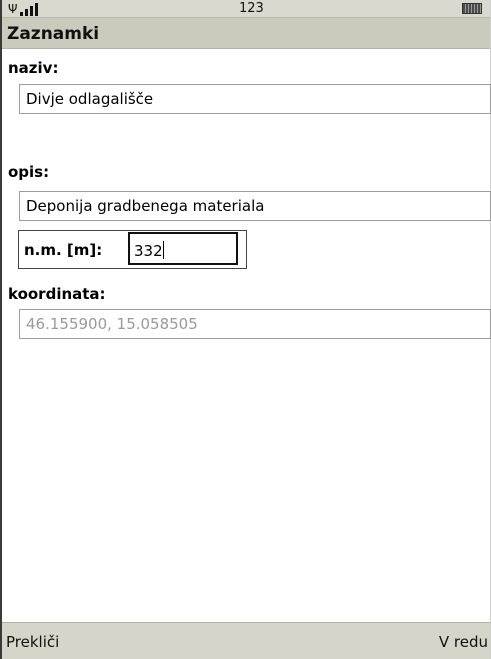 The height and width of the screenshot is (659, 491). What do you see at coordinates (163, 250) in the screenshot?
I see `text-caret` at bounding box center [163, 250].